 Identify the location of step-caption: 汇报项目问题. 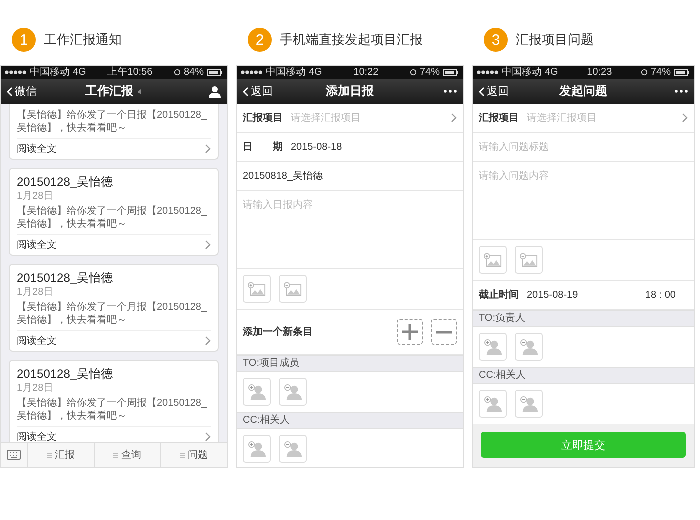
(555, 40).